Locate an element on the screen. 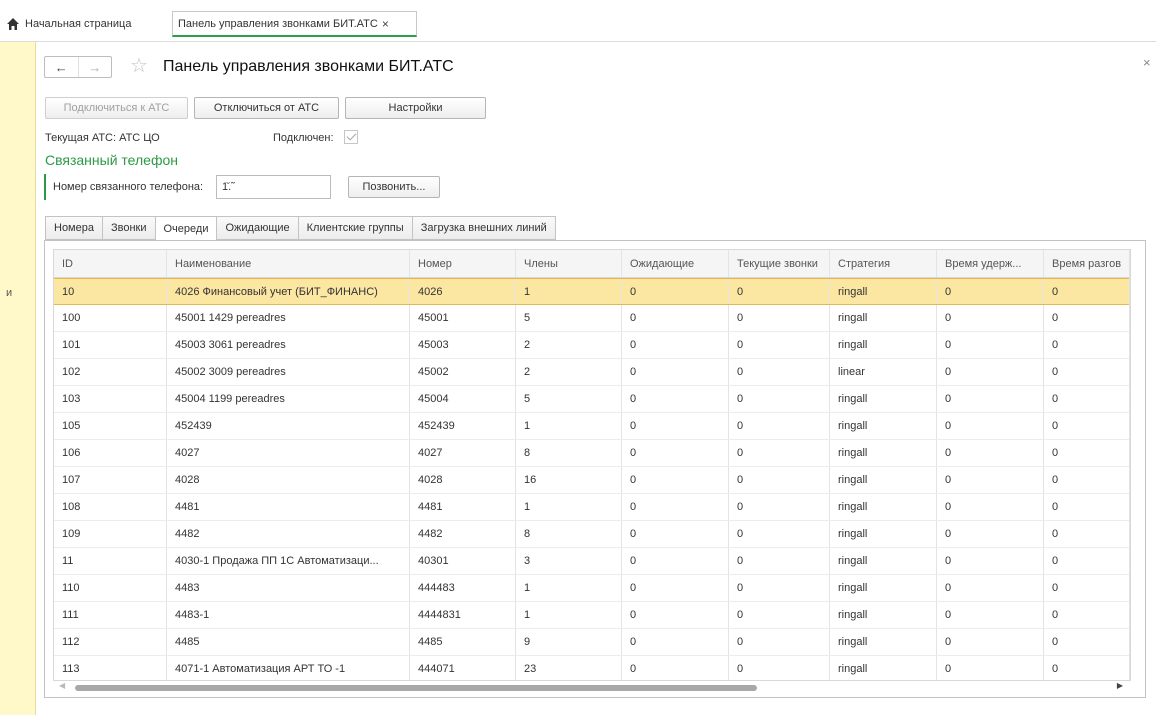 This screenshot has width=1156, height=715. table-row: 102 45002 3009 pereadres 45002 2 0 0 linear 0 0 is located at coordinates (592, 372).